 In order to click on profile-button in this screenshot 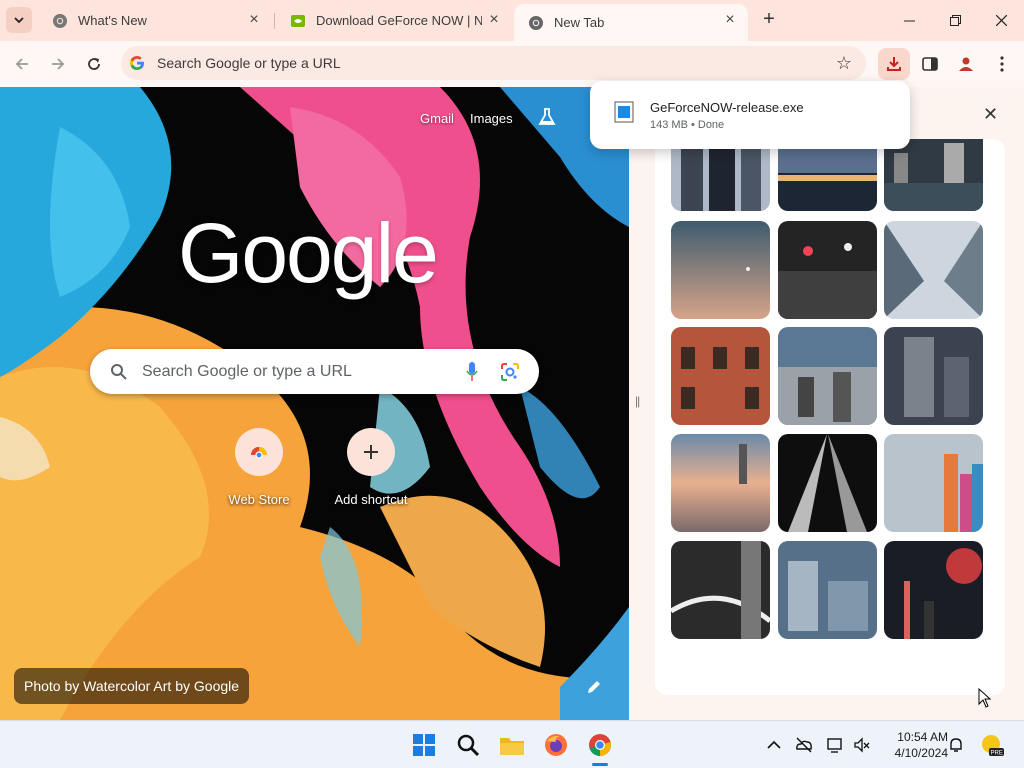, I will do `click(966, 64)`.